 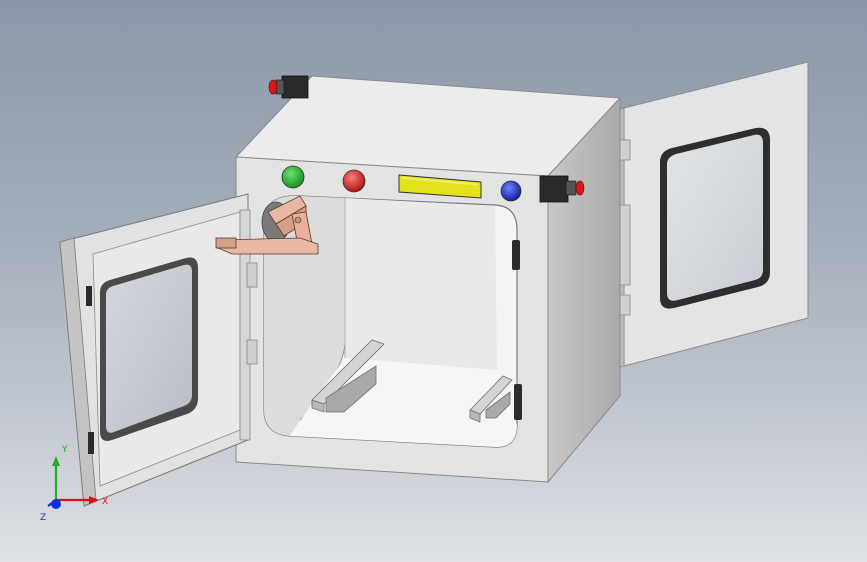 What do you see at coordinates (149, 348) in the screenshot?
I see `left-window-glass` at bounding box center [149, 348].